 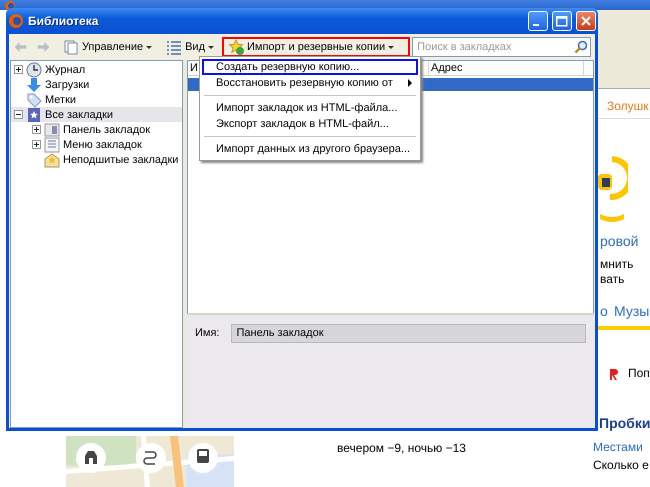 I want to click on toolbar-menu-button: Управление, so click(x=107, y=47).